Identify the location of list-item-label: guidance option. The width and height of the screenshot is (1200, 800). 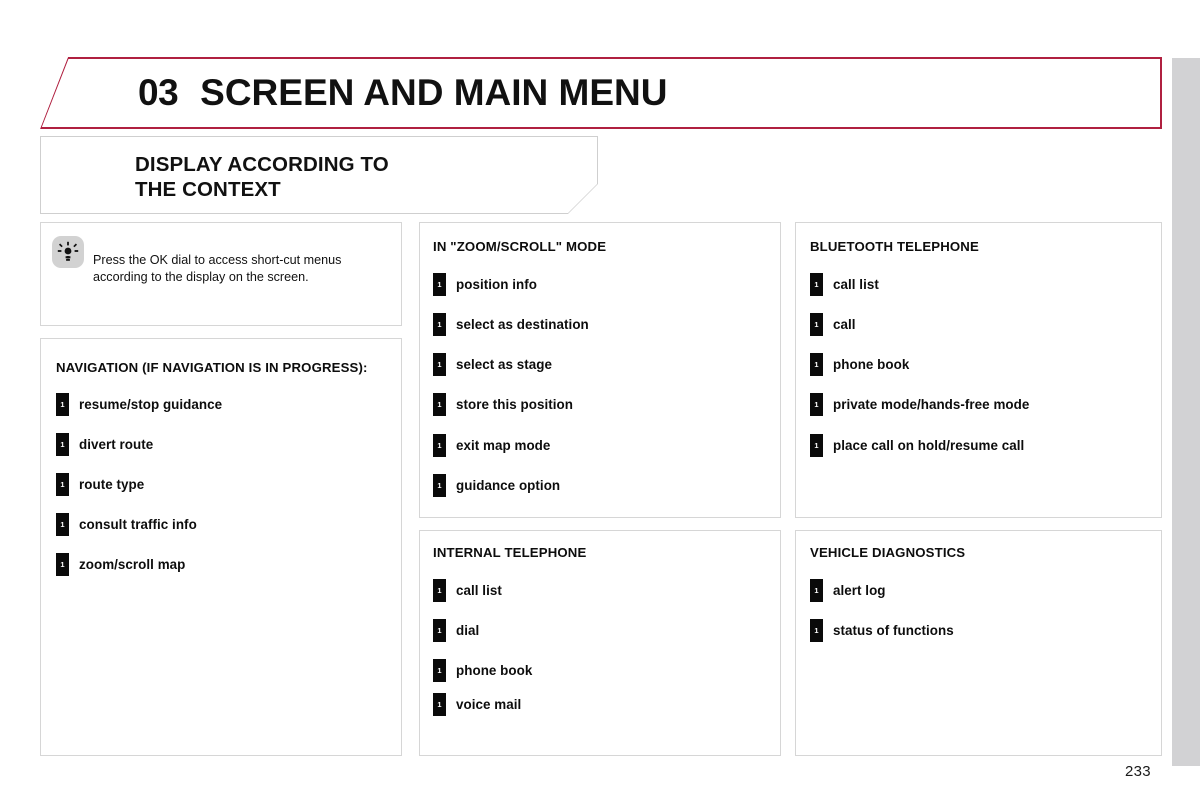
(508, 485).